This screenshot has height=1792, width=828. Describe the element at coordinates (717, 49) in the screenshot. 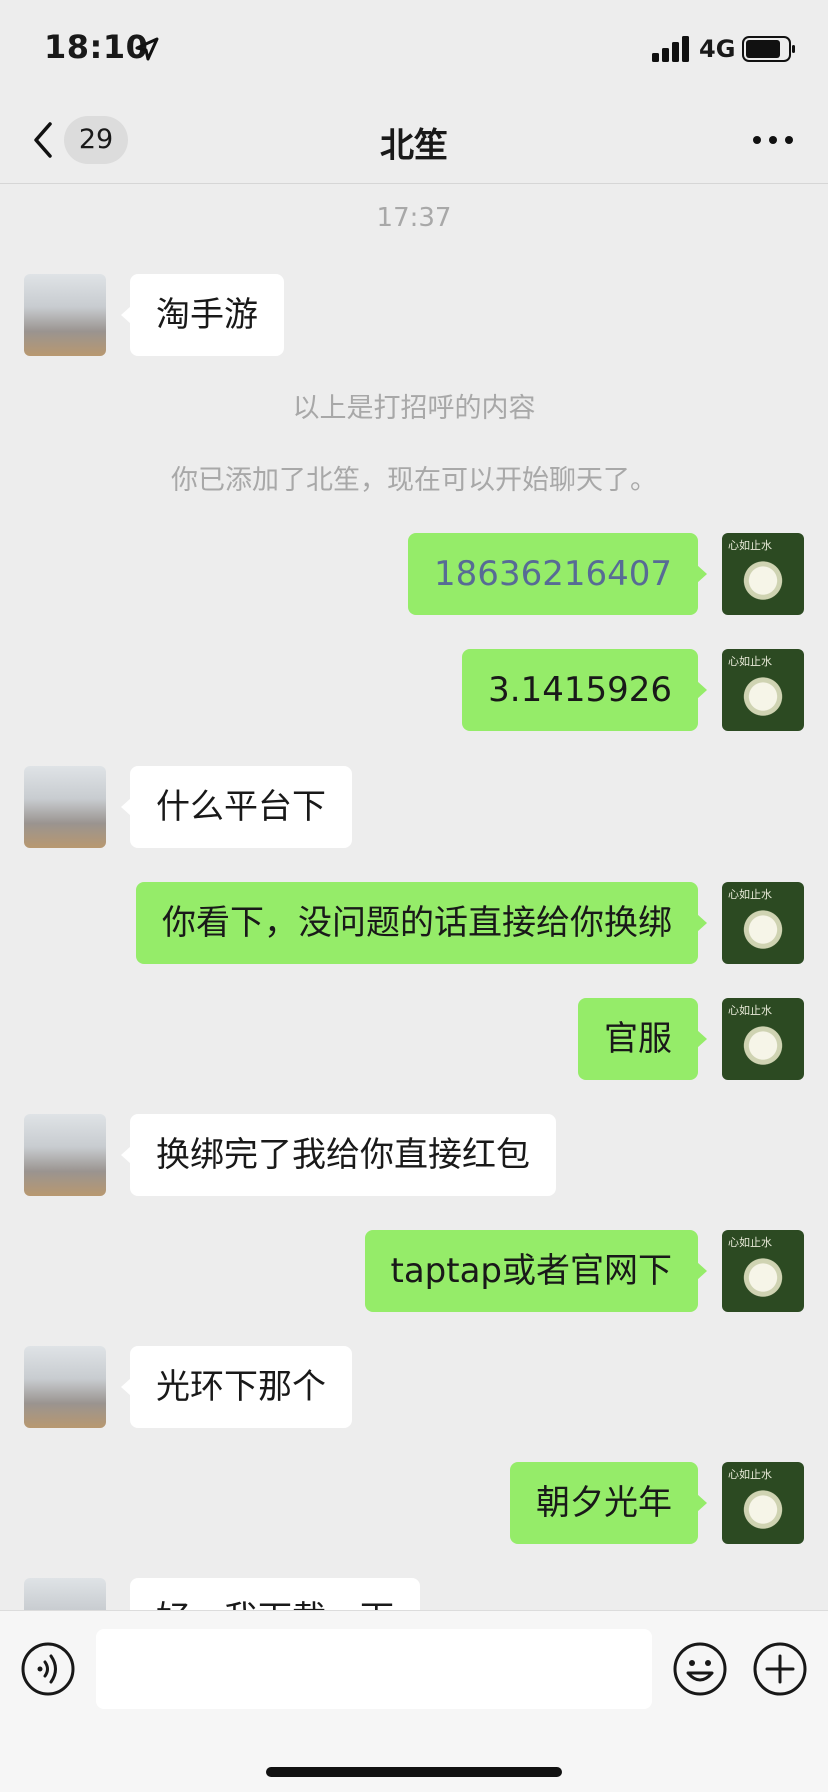

I see `network-label: 4G` at that location.